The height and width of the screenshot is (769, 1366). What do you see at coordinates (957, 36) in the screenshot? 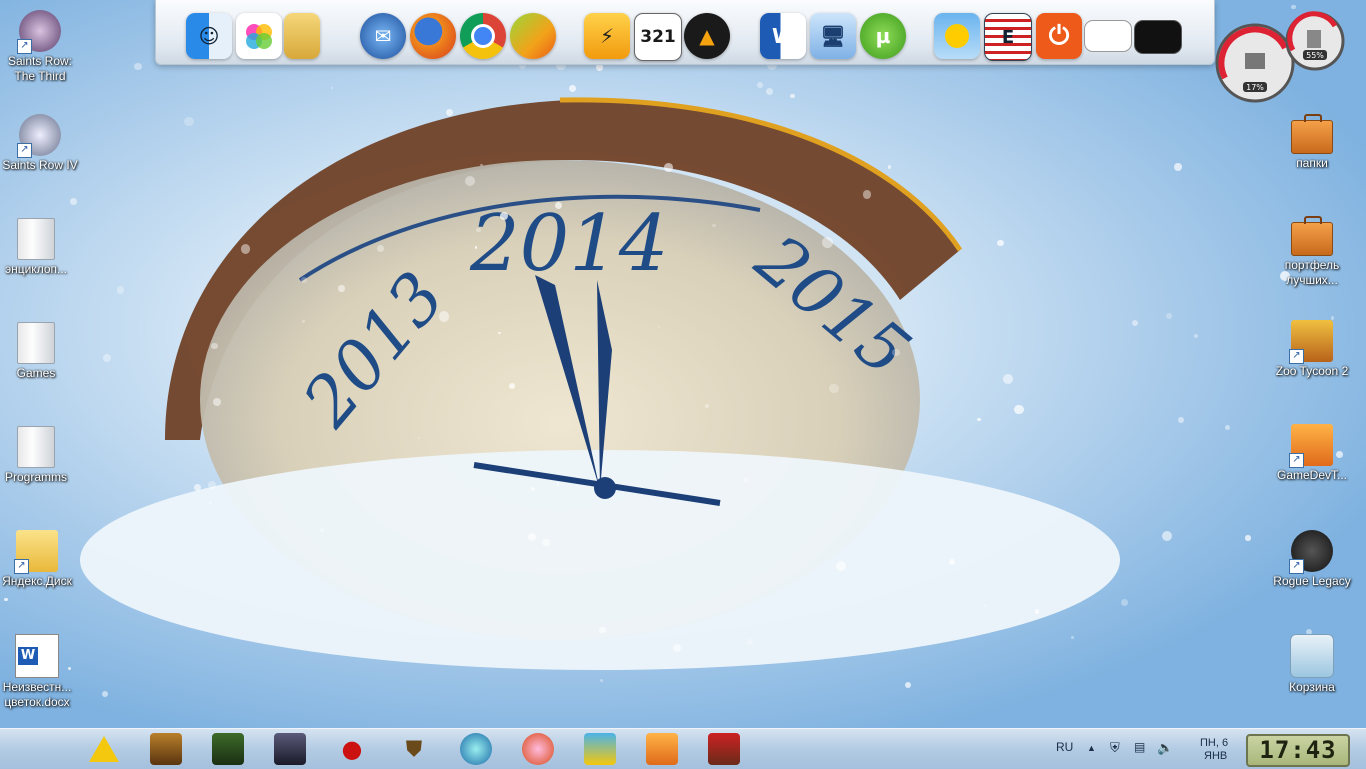
I see `weather-icon` at bounding box center [957, 36].